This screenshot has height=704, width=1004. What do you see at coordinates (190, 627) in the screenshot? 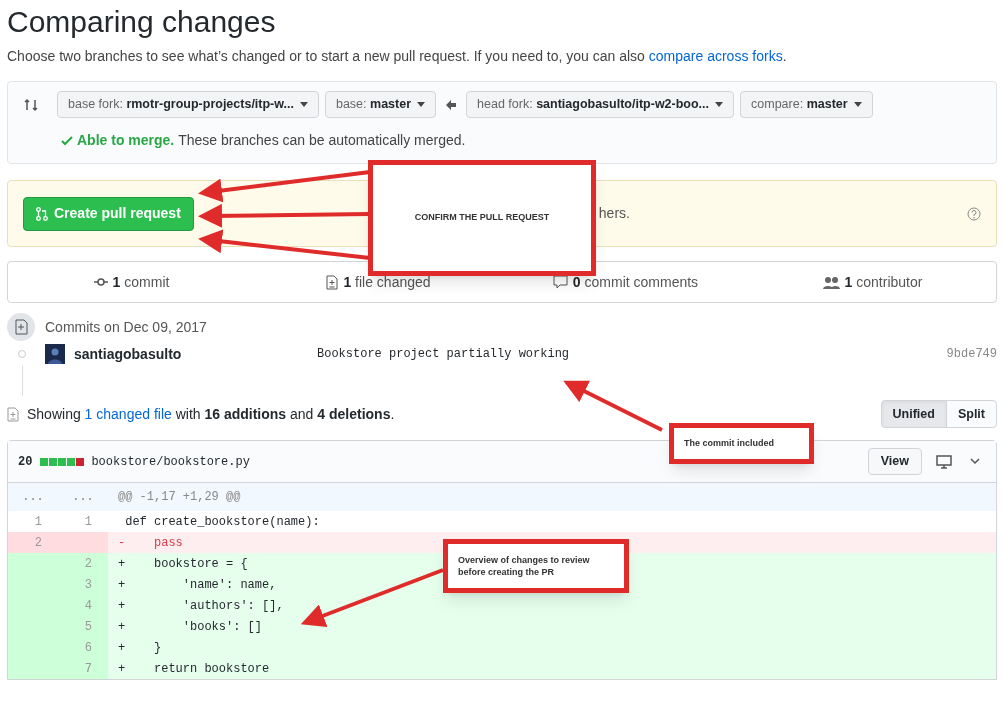
I see `code-line: + 'books': []` at bounding box center [190, 627].